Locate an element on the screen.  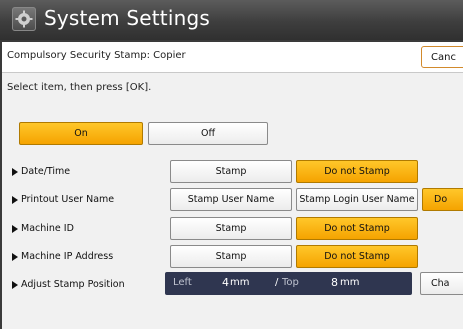
cancel-button: Canc is located at coordinates (442, 57).